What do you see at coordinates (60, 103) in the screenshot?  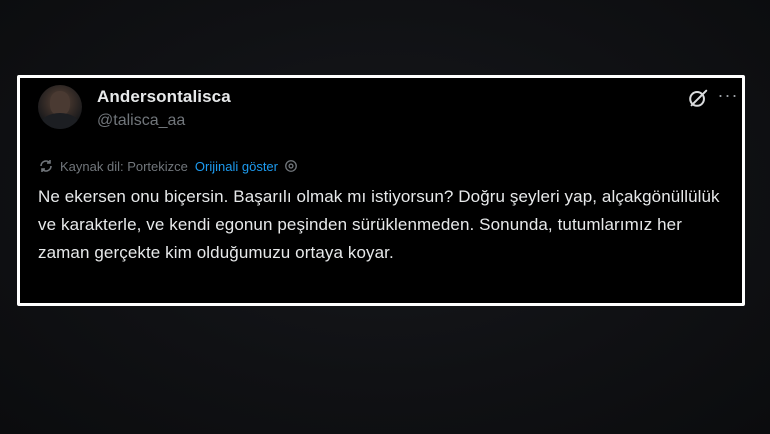 I see `avatar-head` at bounding box center [60, 103].